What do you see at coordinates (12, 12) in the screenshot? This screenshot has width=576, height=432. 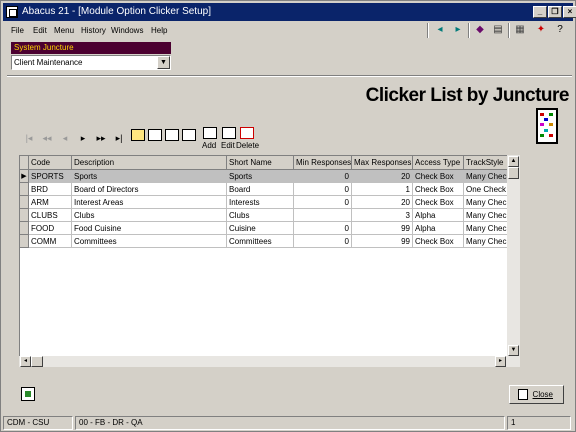 I see `app-icon` at bounding box center [12, 12].